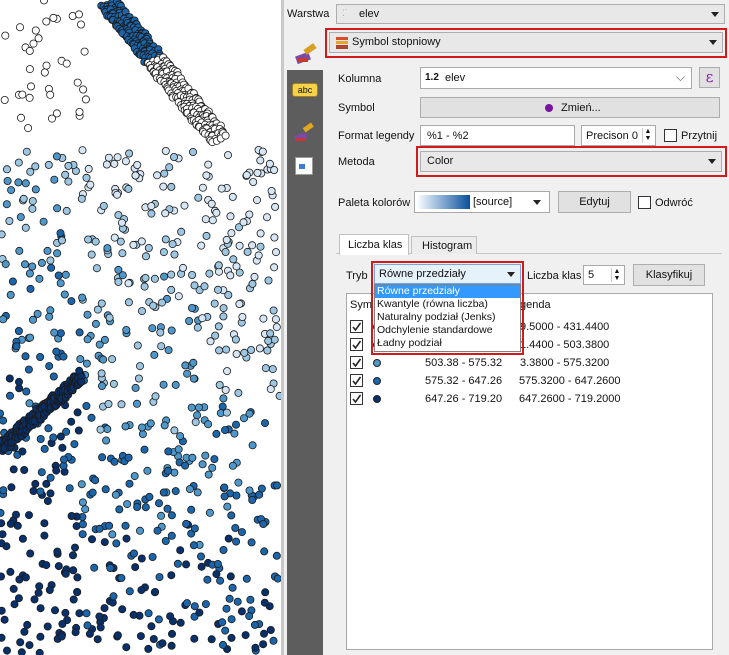  What do you see at coordinates (357, 276) in the screenshot?
I see `mode-label: Tryb` at bounding box center [357, 276].